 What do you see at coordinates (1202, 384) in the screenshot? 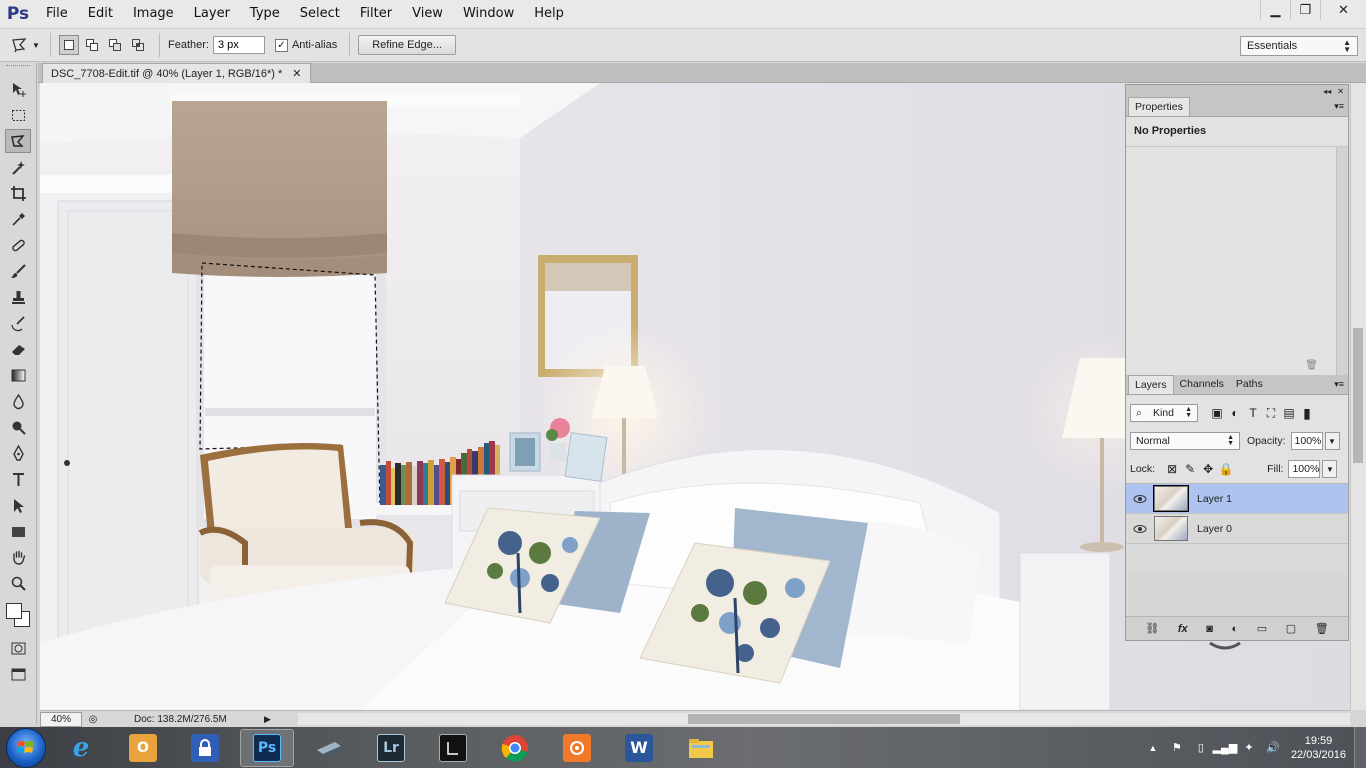
I see `tab-channels: Channels` at bounding box center [1202, 384].